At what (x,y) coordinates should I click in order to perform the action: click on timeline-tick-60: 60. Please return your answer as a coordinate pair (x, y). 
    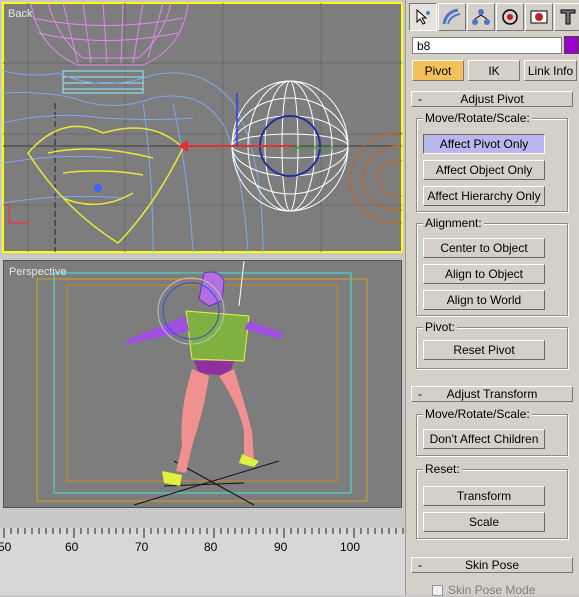
    Looking at the image, I should click on (72, 547).